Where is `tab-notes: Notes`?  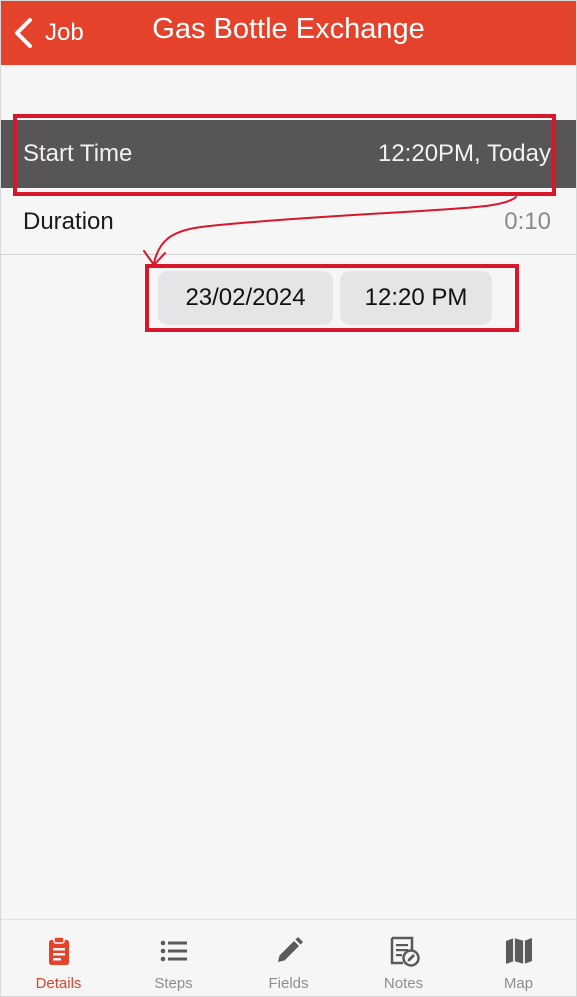 tab-notes: Notes is located at coordinates (403, 958).